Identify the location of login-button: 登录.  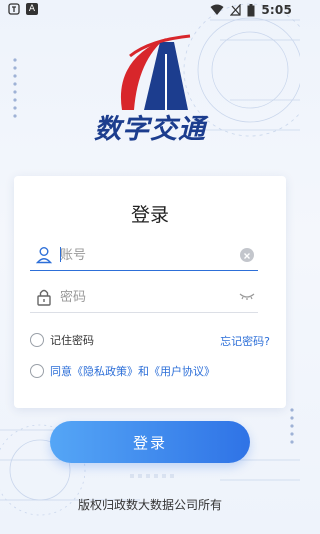
(150, 442).